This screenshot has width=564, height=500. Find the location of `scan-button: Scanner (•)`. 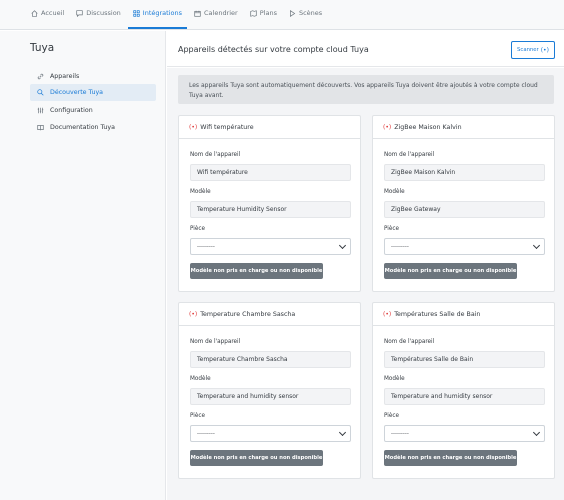

scan-button: Scanner (•) is located at coordinates (533, 50).